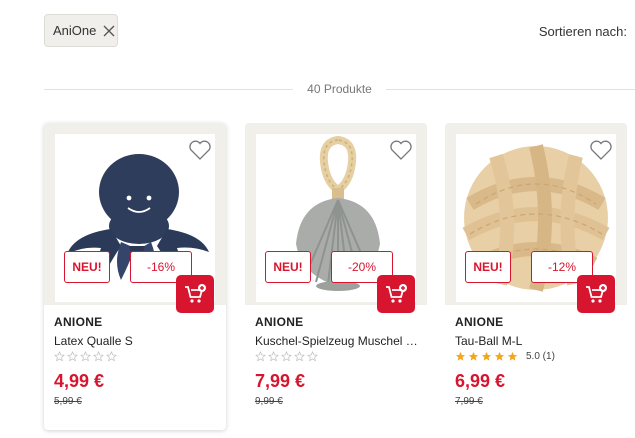 This screenshot has height=438, width=635. Describe the element at coordinates (469, 401) in the screenshot. I see `product-old-price: 7,99 €` at that location.